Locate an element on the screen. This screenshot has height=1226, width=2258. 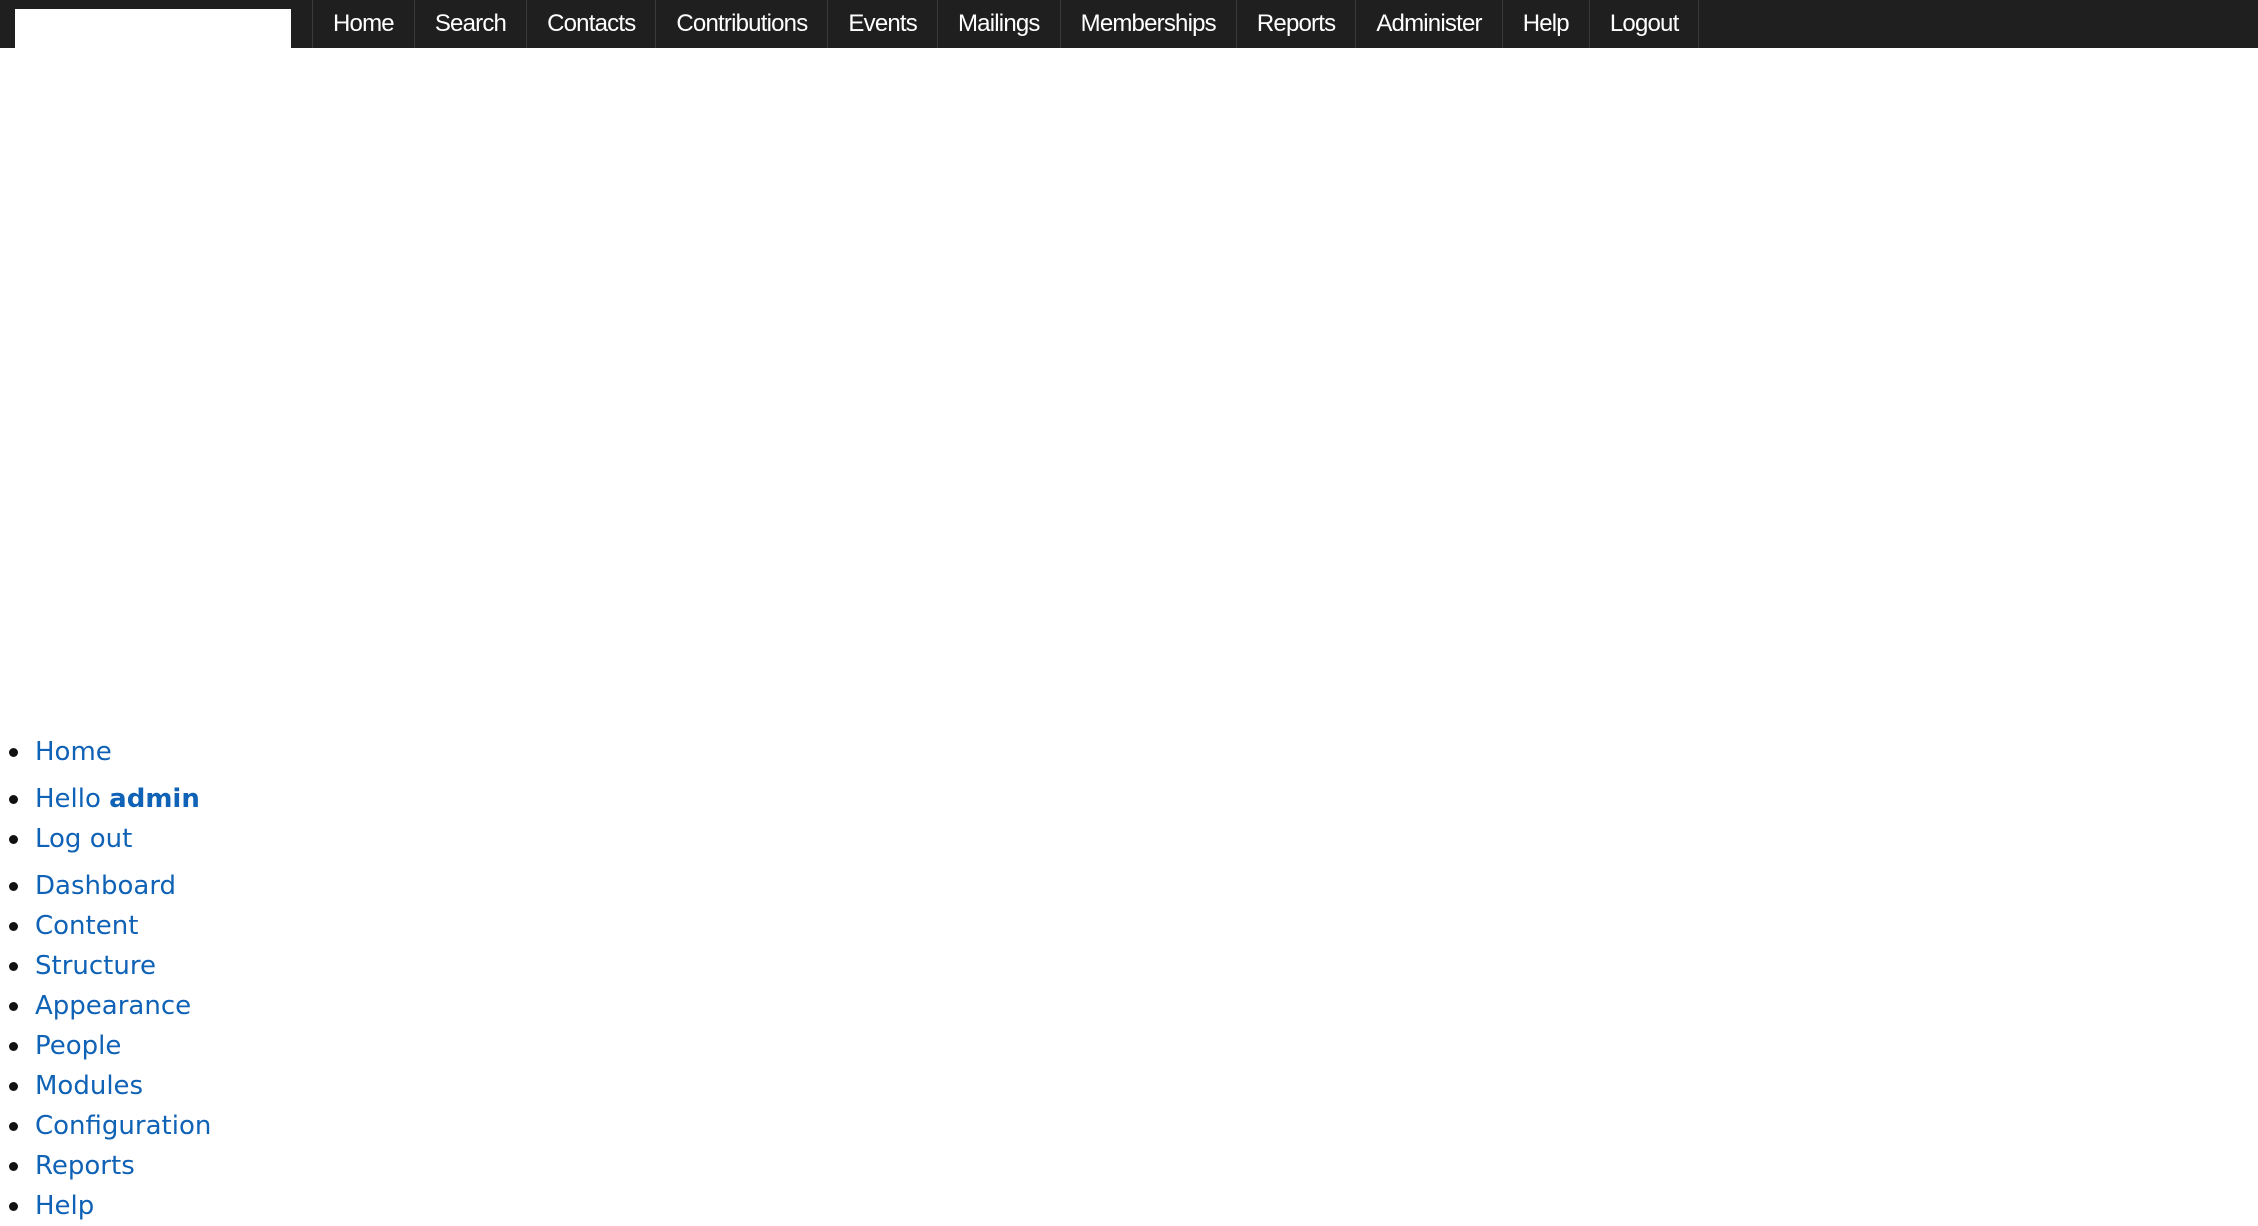
hello-user-link: Hello admin is located at coordinates (117, 799).